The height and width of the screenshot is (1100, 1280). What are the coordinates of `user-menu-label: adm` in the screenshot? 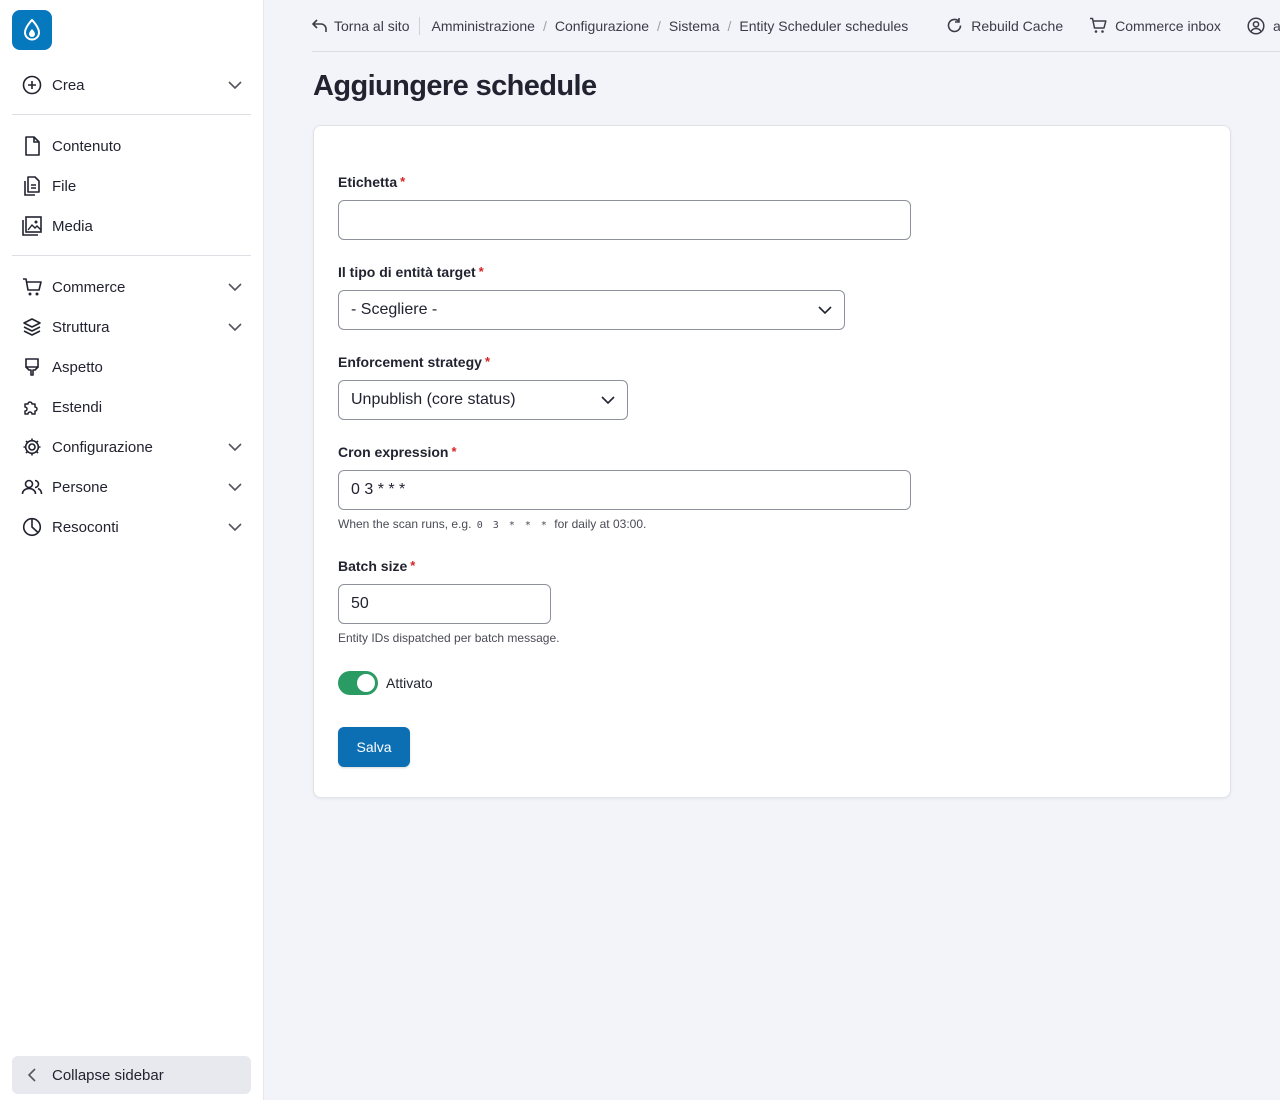 It's located at (1276, 25).